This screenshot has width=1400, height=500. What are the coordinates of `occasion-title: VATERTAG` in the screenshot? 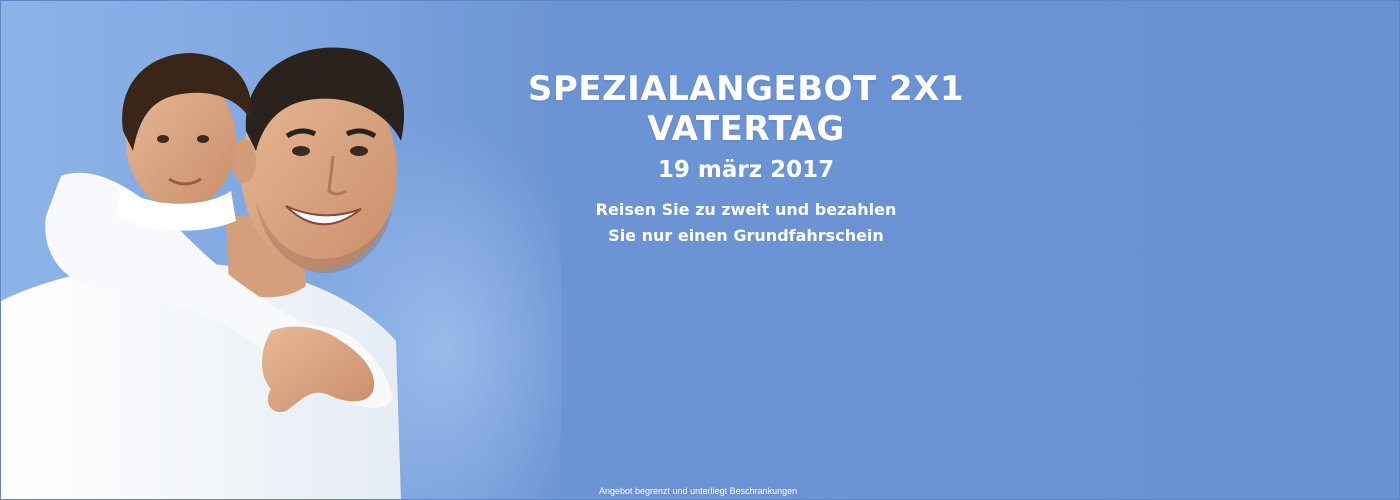 It's located at (746, 129).